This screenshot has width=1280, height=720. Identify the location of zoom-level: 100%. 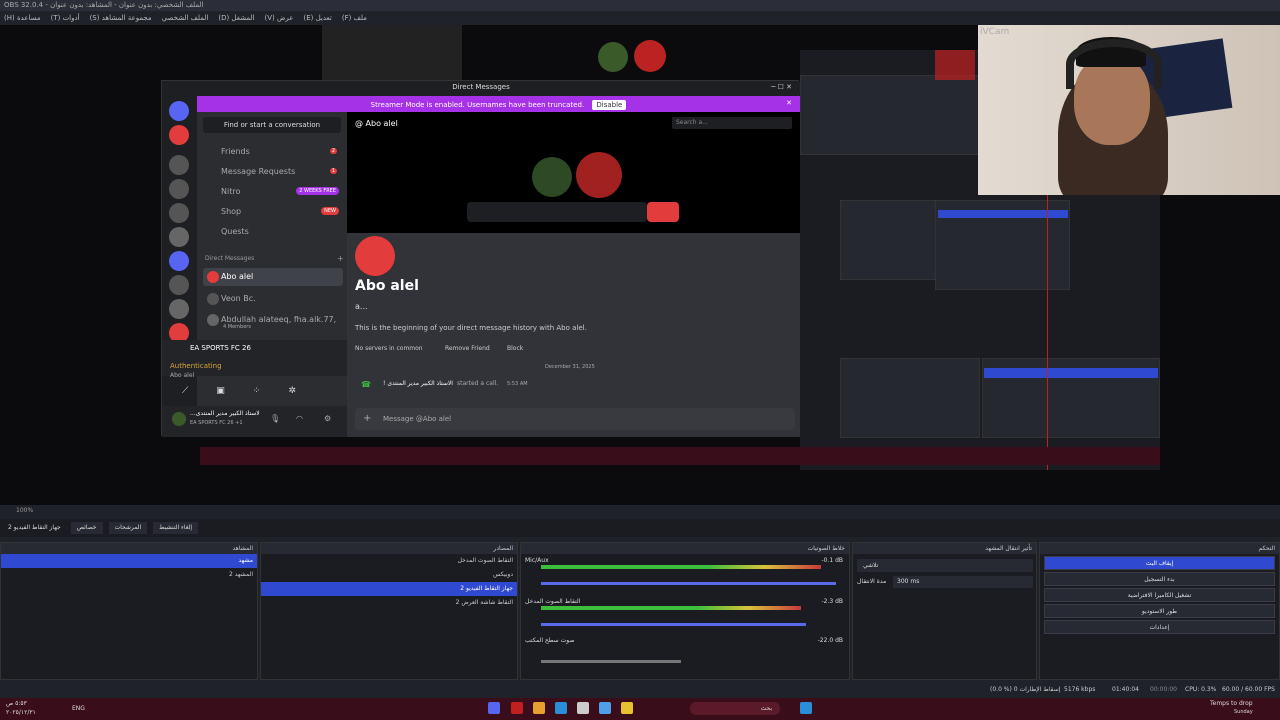
(25, 510).